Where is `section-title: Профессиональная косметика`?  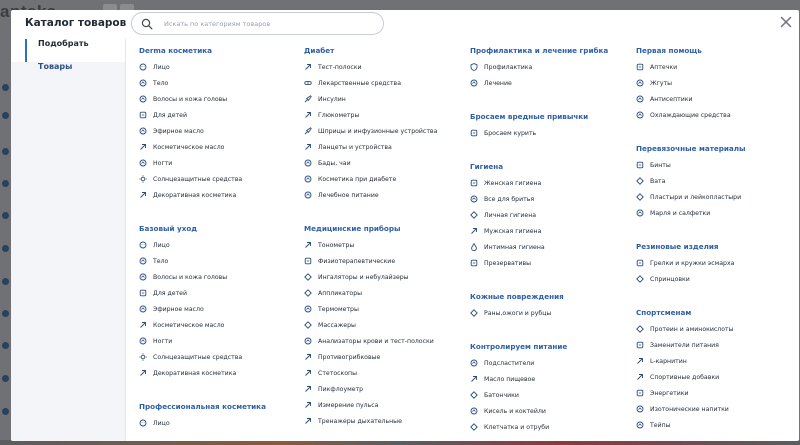
section-title: Профессиональная косметика is located at coordinates (211, 407).